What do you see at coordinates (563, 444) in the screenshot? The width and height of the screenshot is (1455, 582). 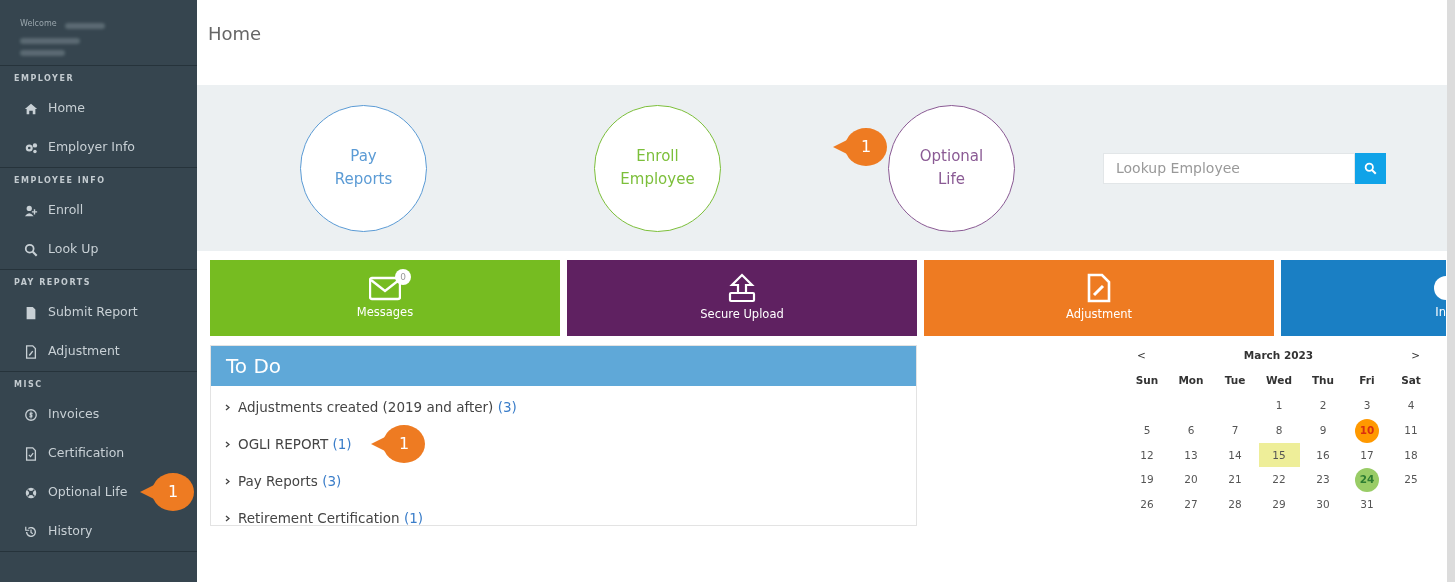 I see `todo-item: OGLI REPORT (1) 1` at bounding box center [563, 444].